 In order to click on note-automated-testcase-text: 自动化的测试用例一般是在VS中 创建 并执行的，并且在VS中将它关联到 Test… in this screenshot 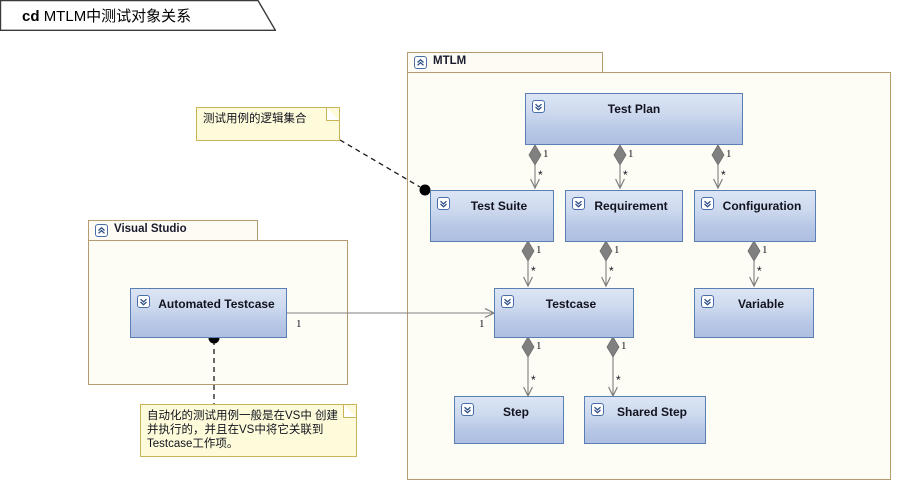, I will do `click(243, 430)`.